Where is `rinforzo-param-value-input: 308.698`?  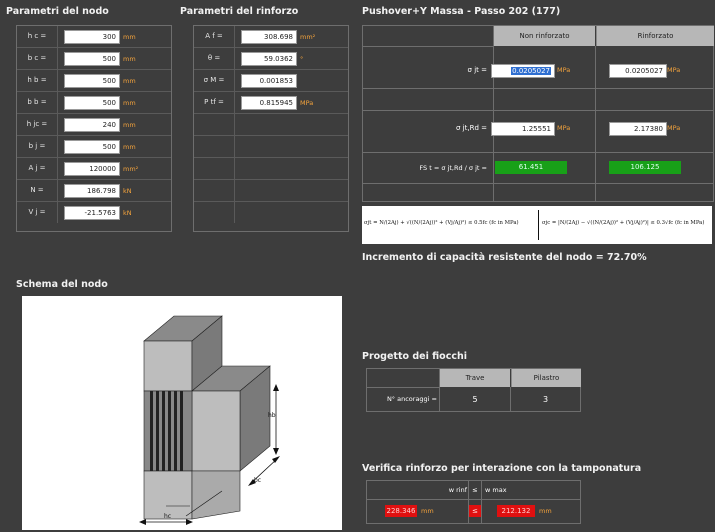
rinforzo-param-value-input: 308.698 is located at coordinates (269, 36).